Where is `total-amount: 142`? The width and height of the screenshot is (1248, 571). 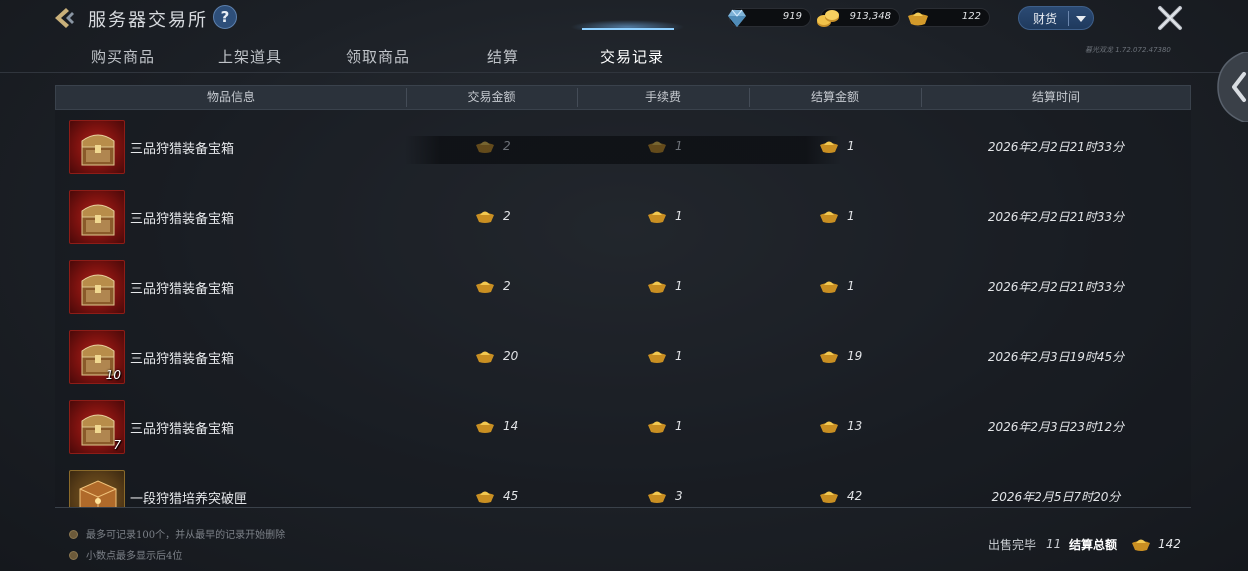
total-amount: 142 is located at coordinates (1169, 544).